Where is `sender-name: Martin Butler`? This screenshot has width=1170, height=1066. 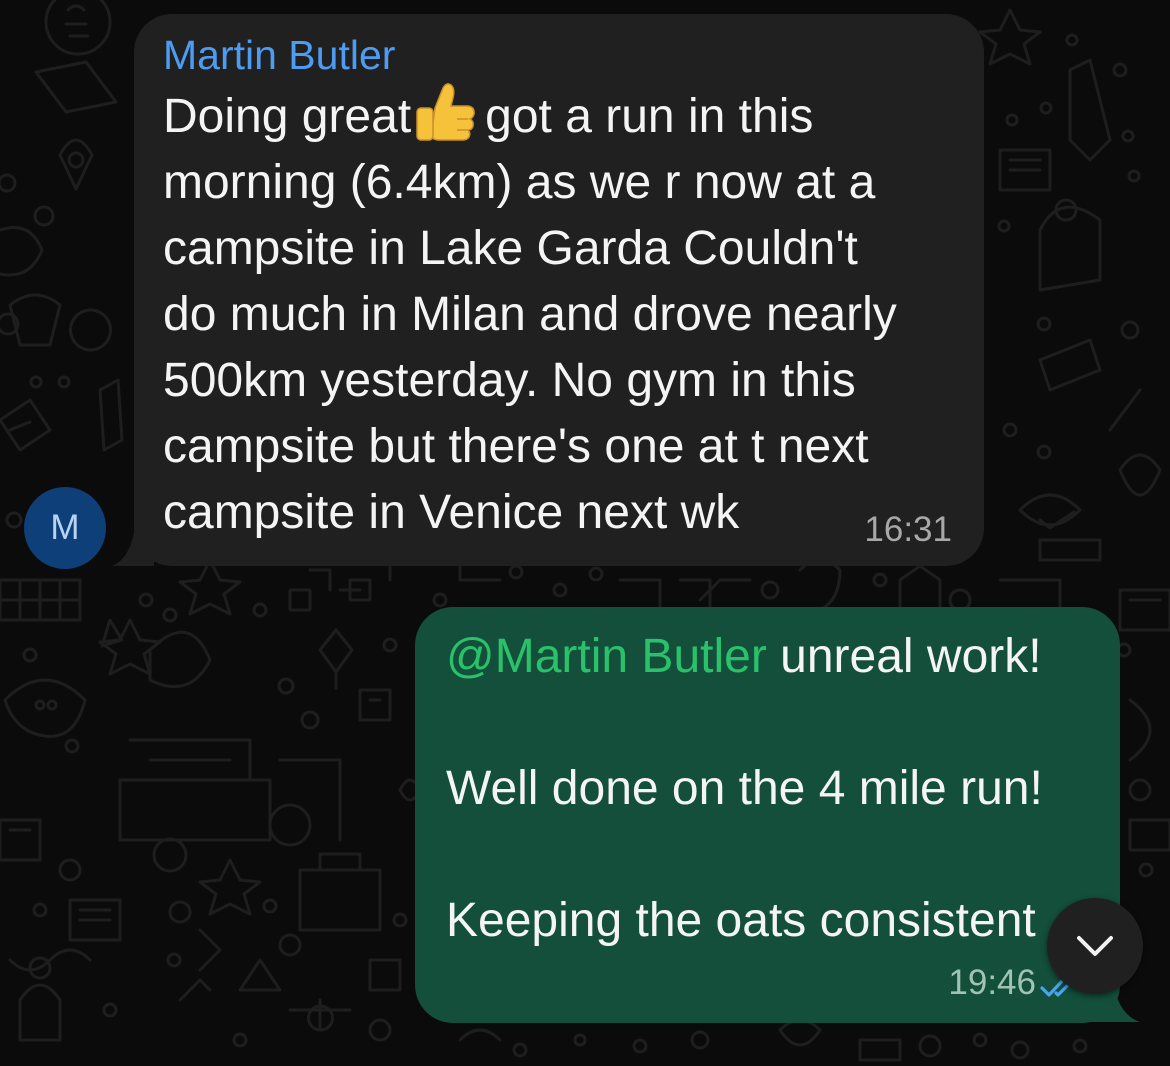
sender-name: Martin Butler is located at coordinates (279, 55).